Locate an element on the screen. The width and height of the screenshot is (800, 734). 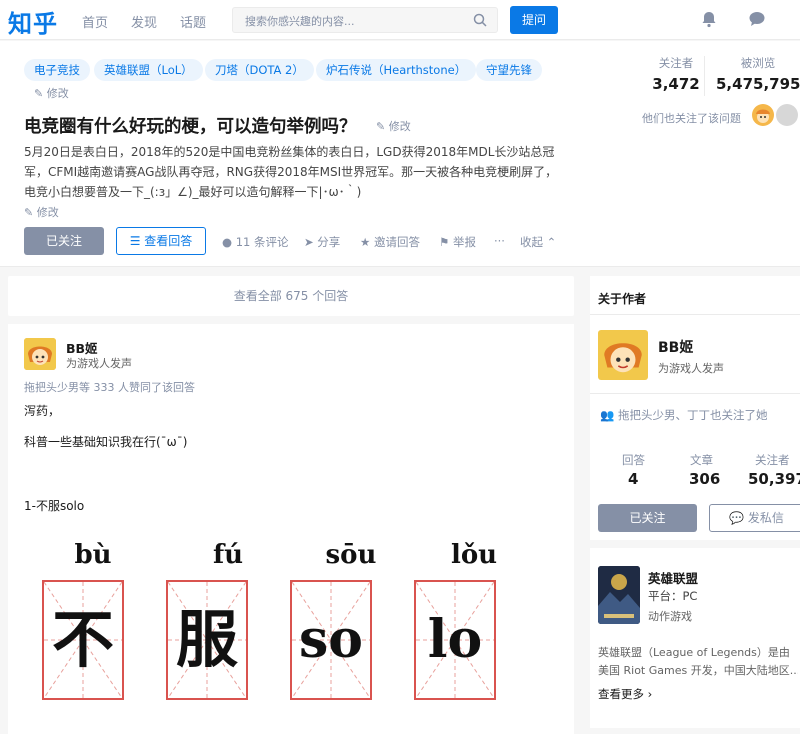
game-title: 英雄联盟 is located at coordinates (673, 577).